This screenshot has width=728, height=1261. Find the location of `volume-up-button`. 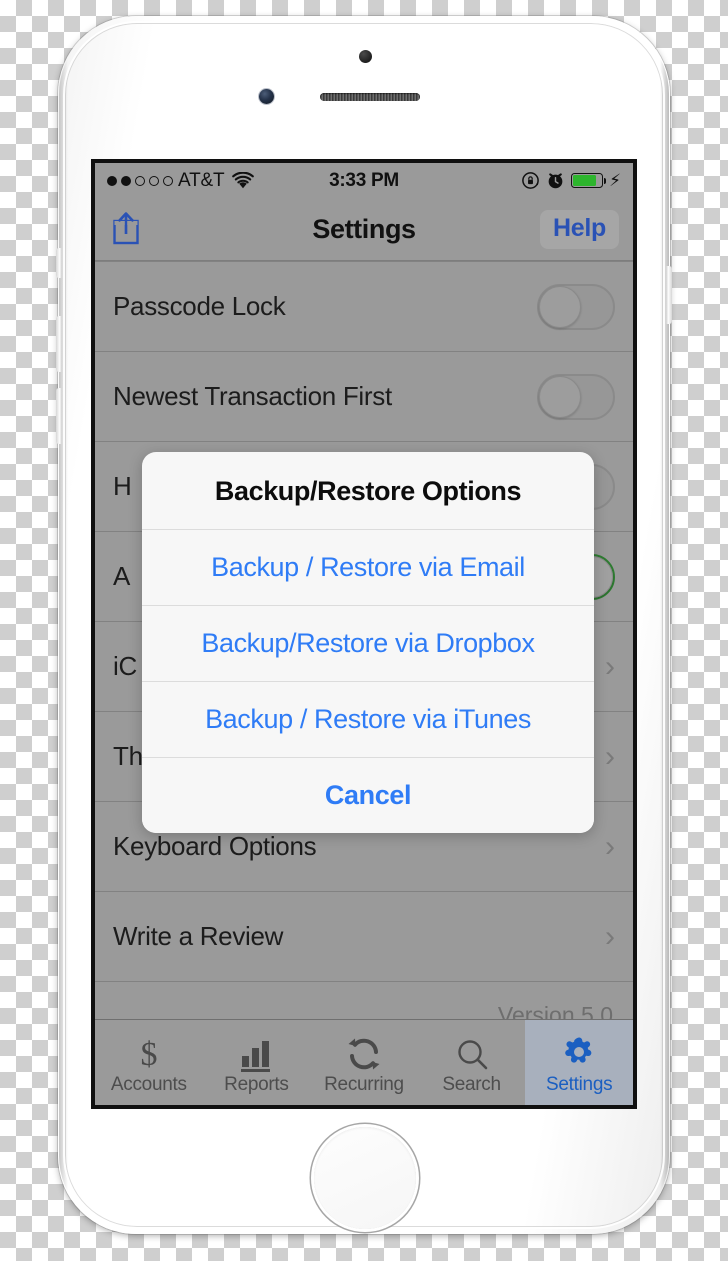

volume-up-button is located at coordinates (59, 344).